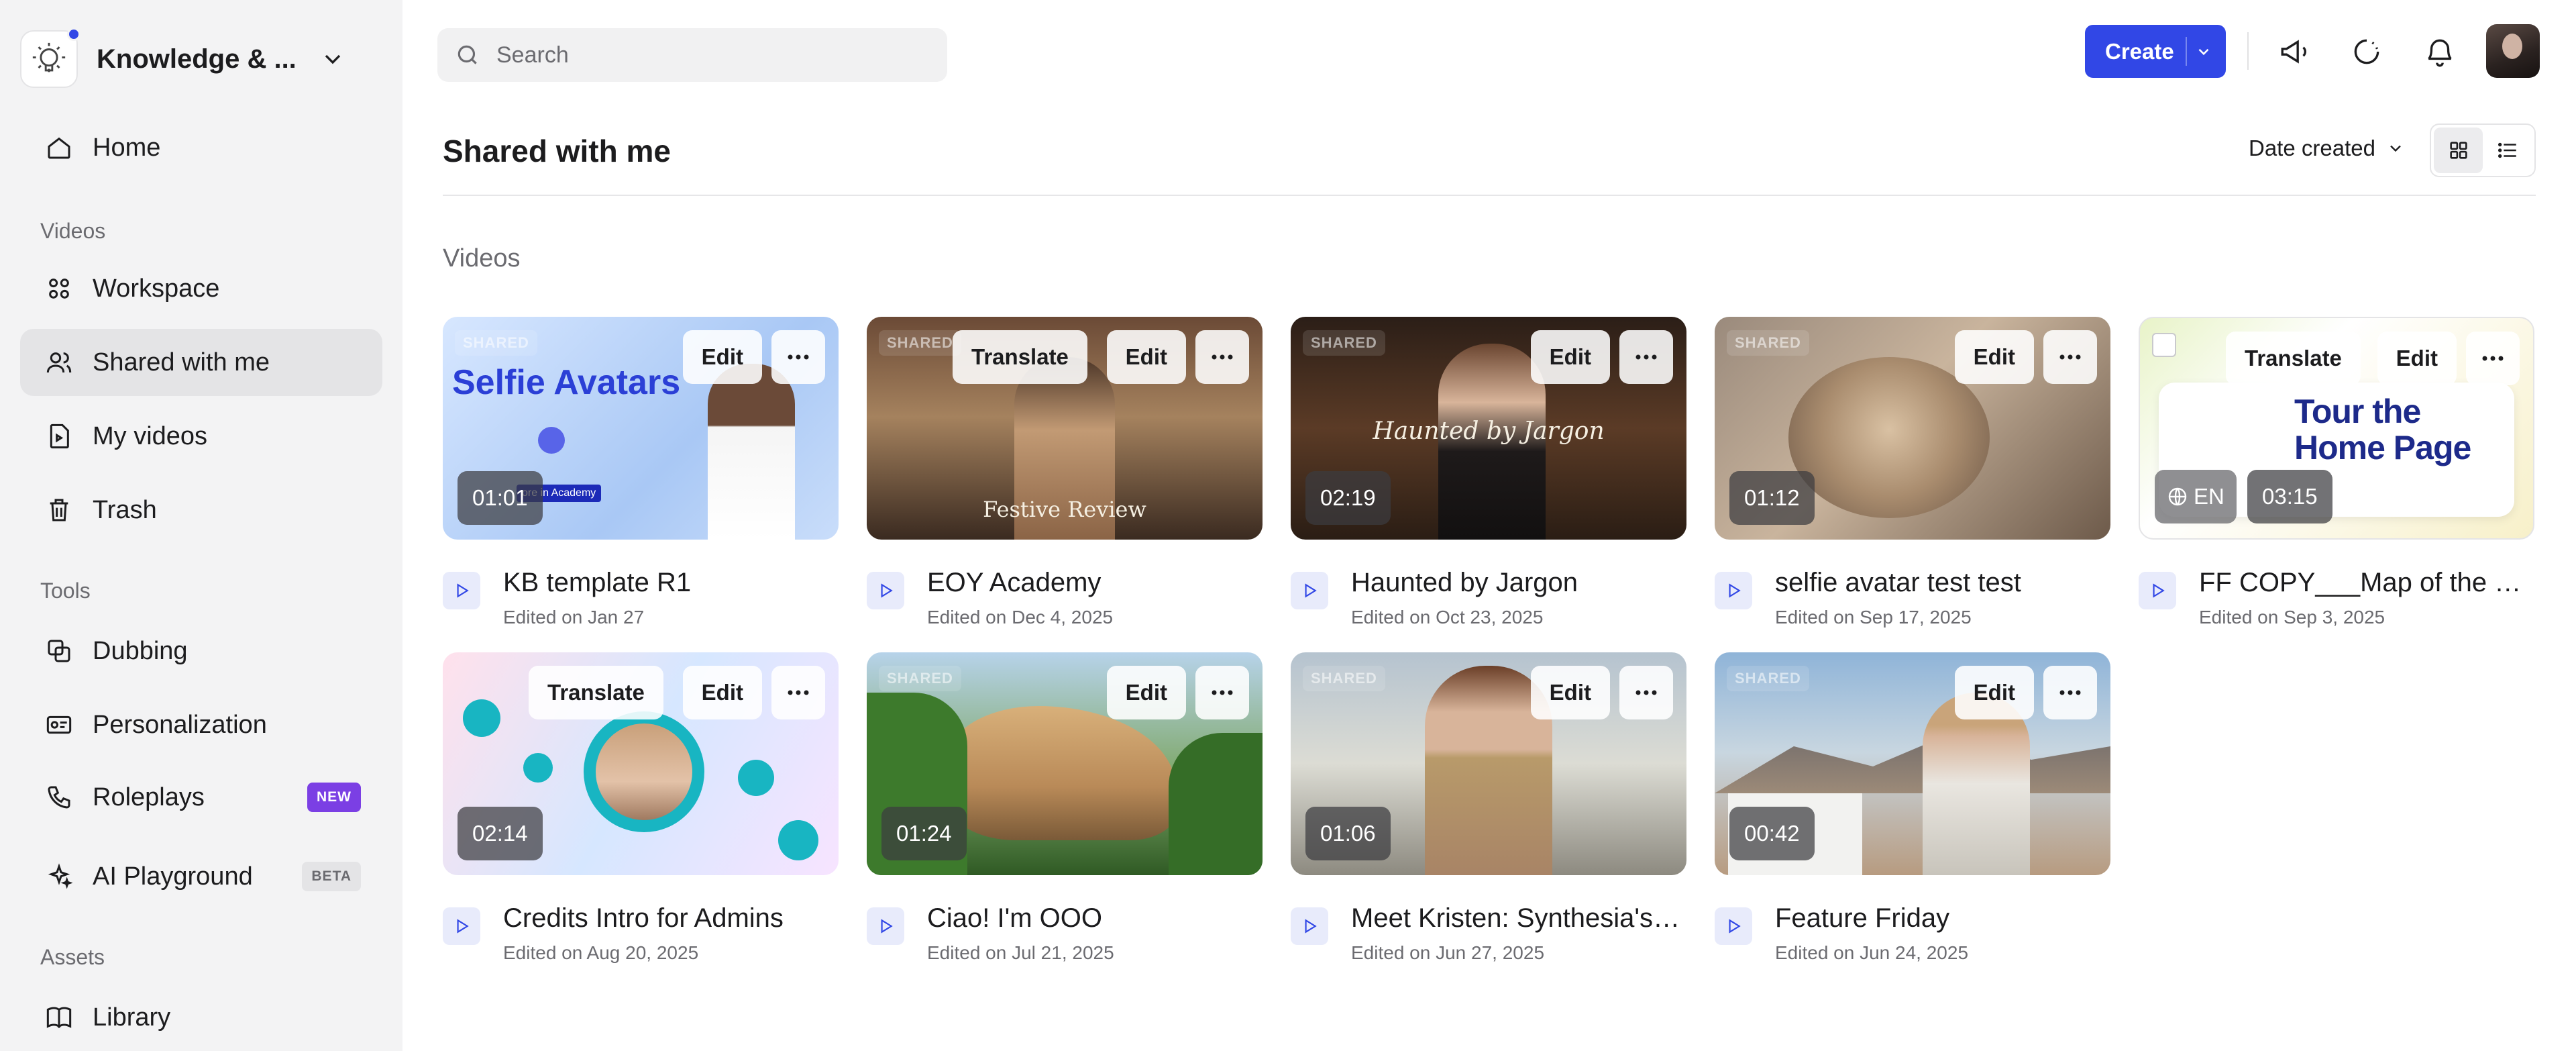 The width and height of the screenshot is (2576, 1051). I want to click on avatar, so click(2513, 51).